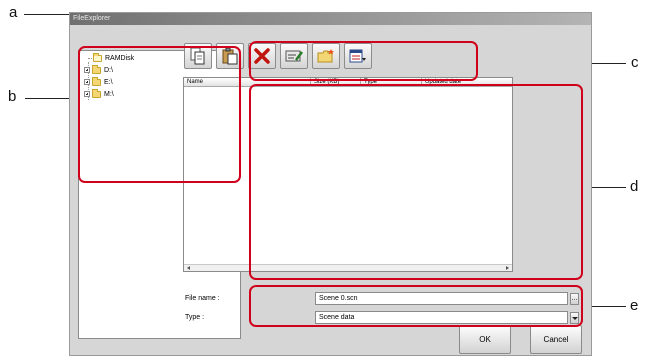  I want to click on copy-icon, so click(197, 56).